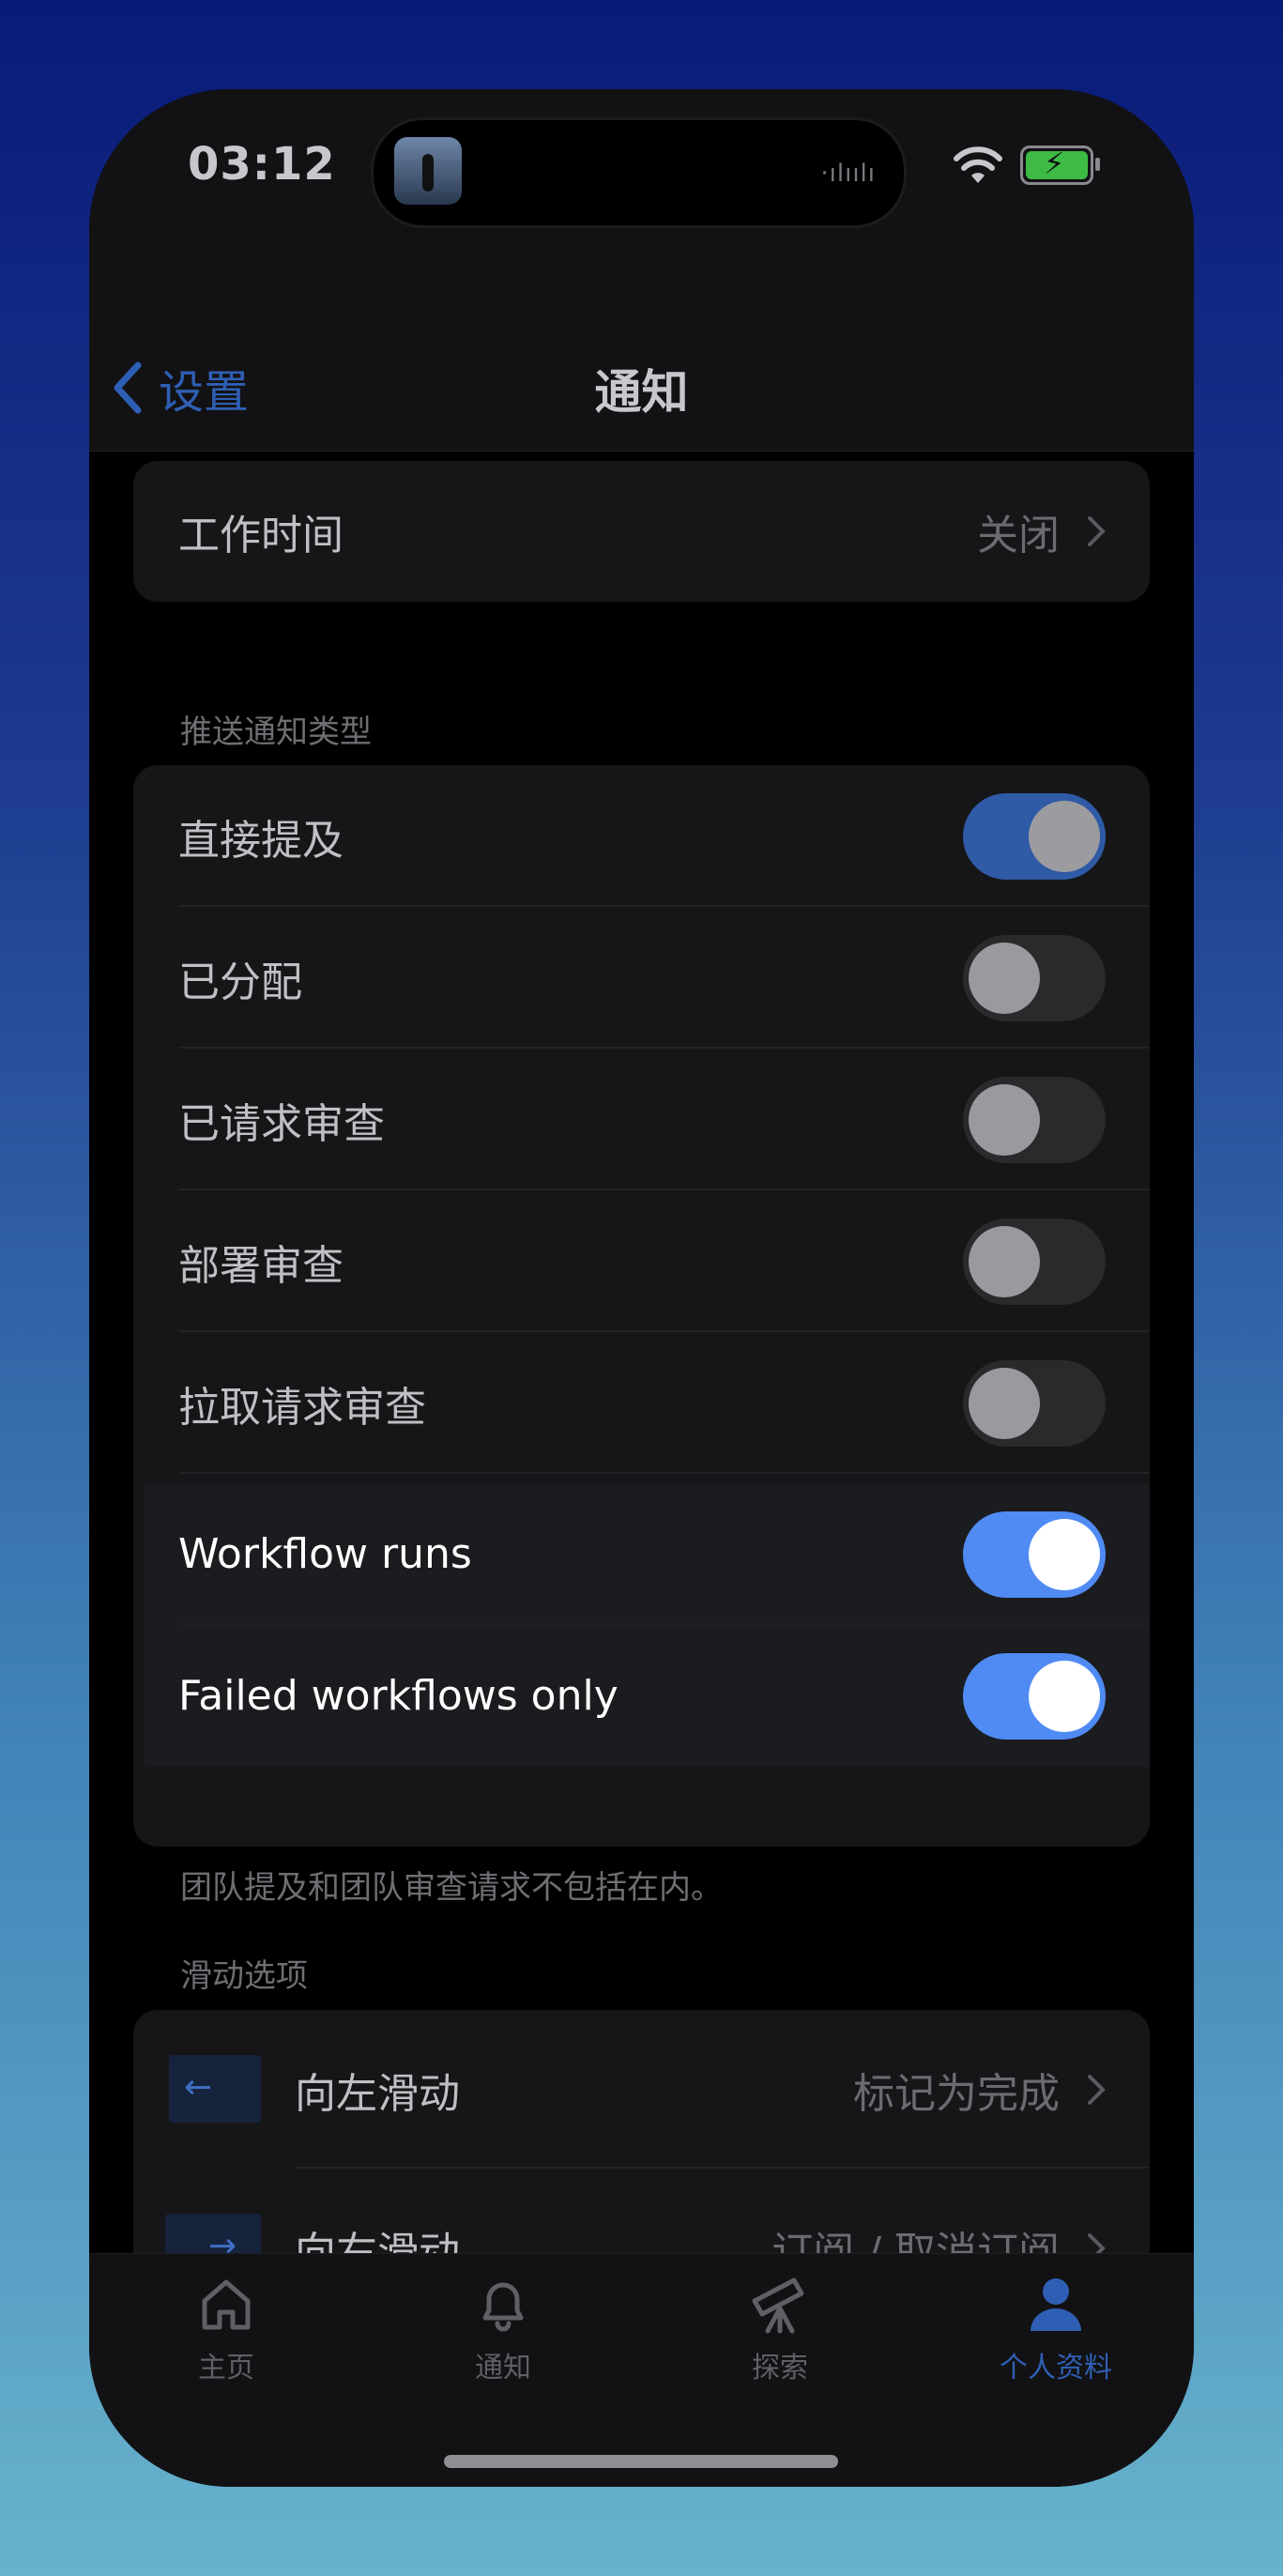  What do you see at coordinates (1035, 836) in the screenshot?
I see `toggle-direct-mentions` at bounding box center [1035, 836].